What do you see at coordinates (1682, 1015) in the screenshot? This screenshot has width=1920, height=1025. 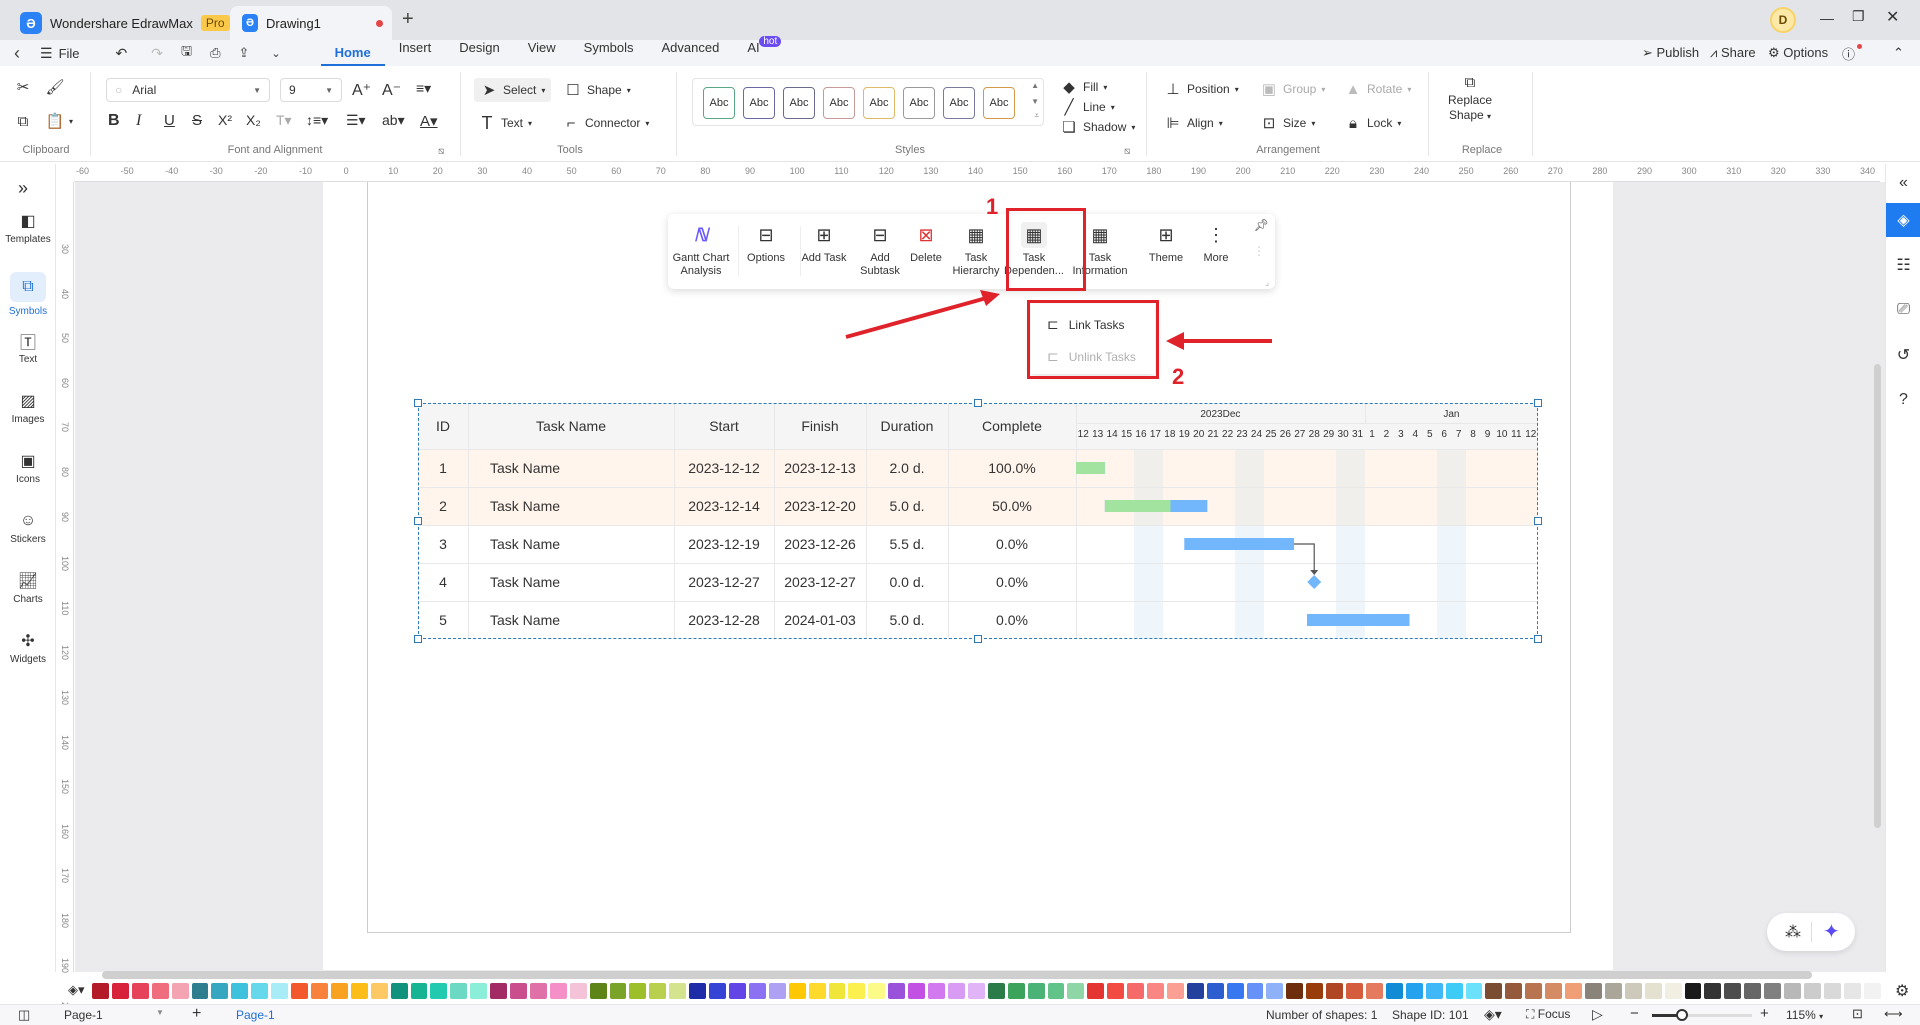 I see `zoom-slider-thumb` at bounding box center [1682, 1015].